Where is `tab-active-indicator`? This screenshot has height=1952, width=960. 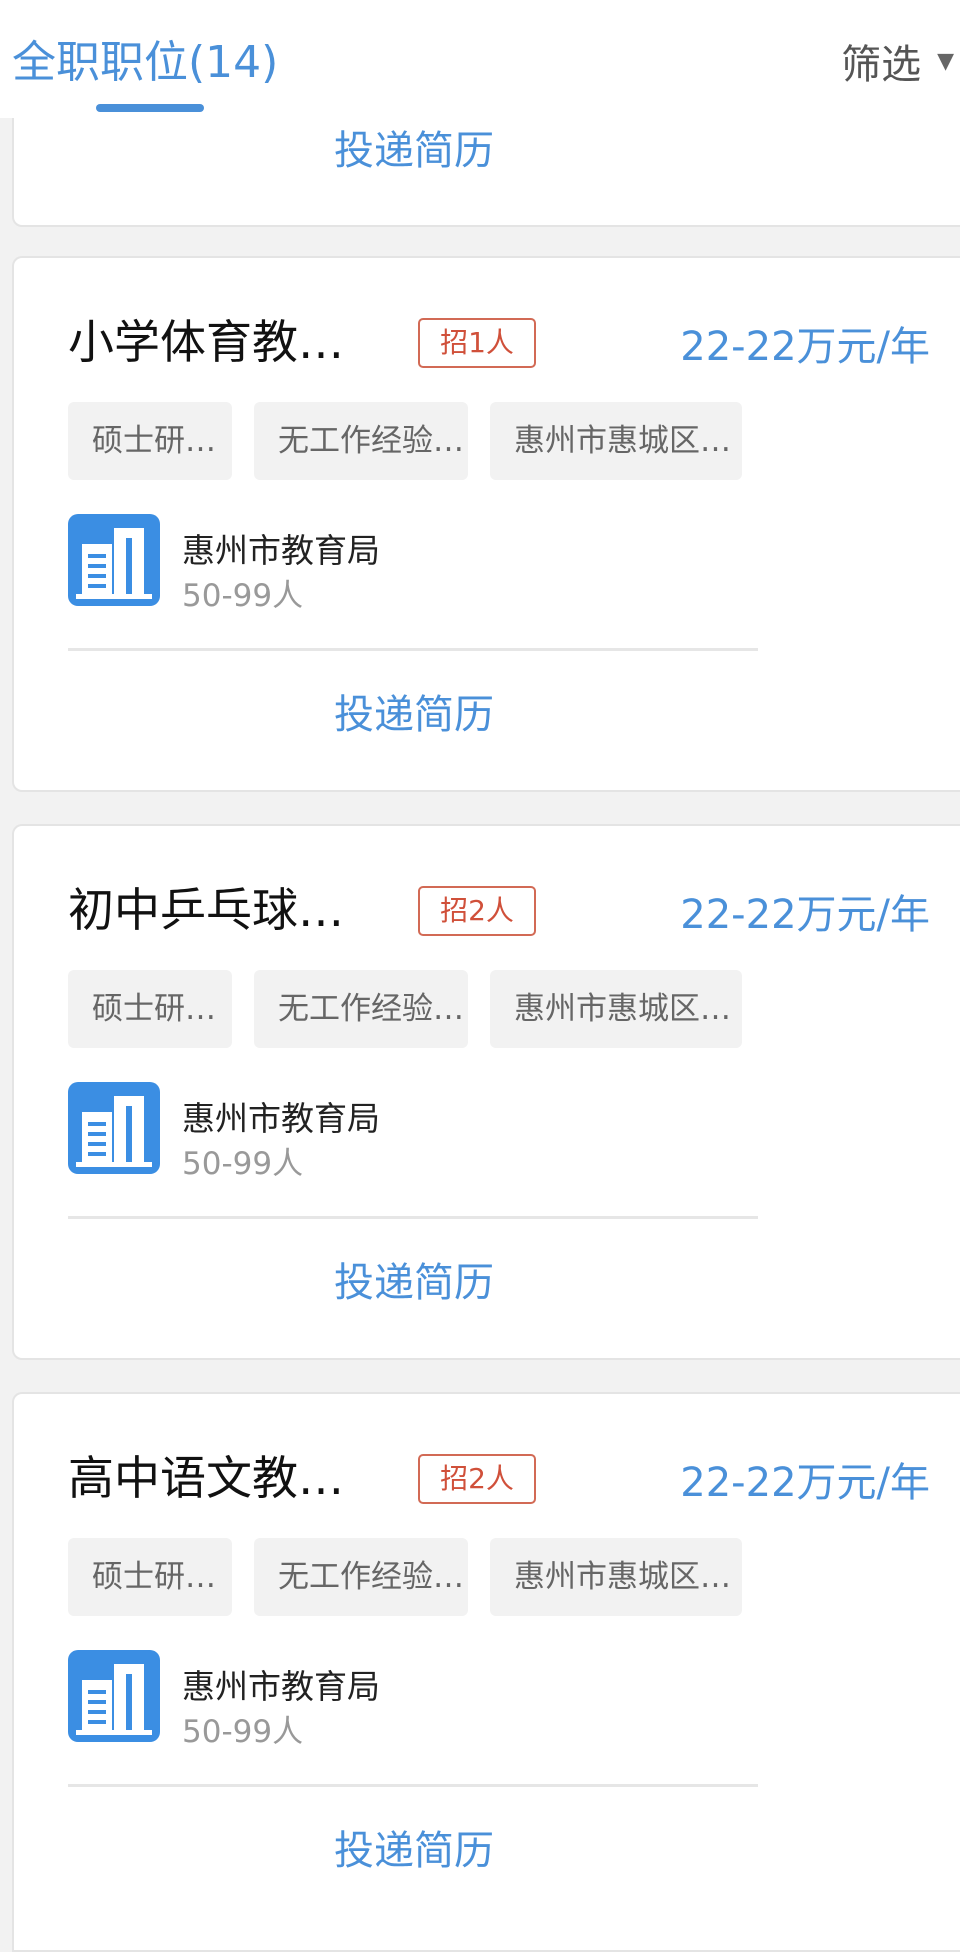 tab-active-indicator is located at coordinates (150, 108).